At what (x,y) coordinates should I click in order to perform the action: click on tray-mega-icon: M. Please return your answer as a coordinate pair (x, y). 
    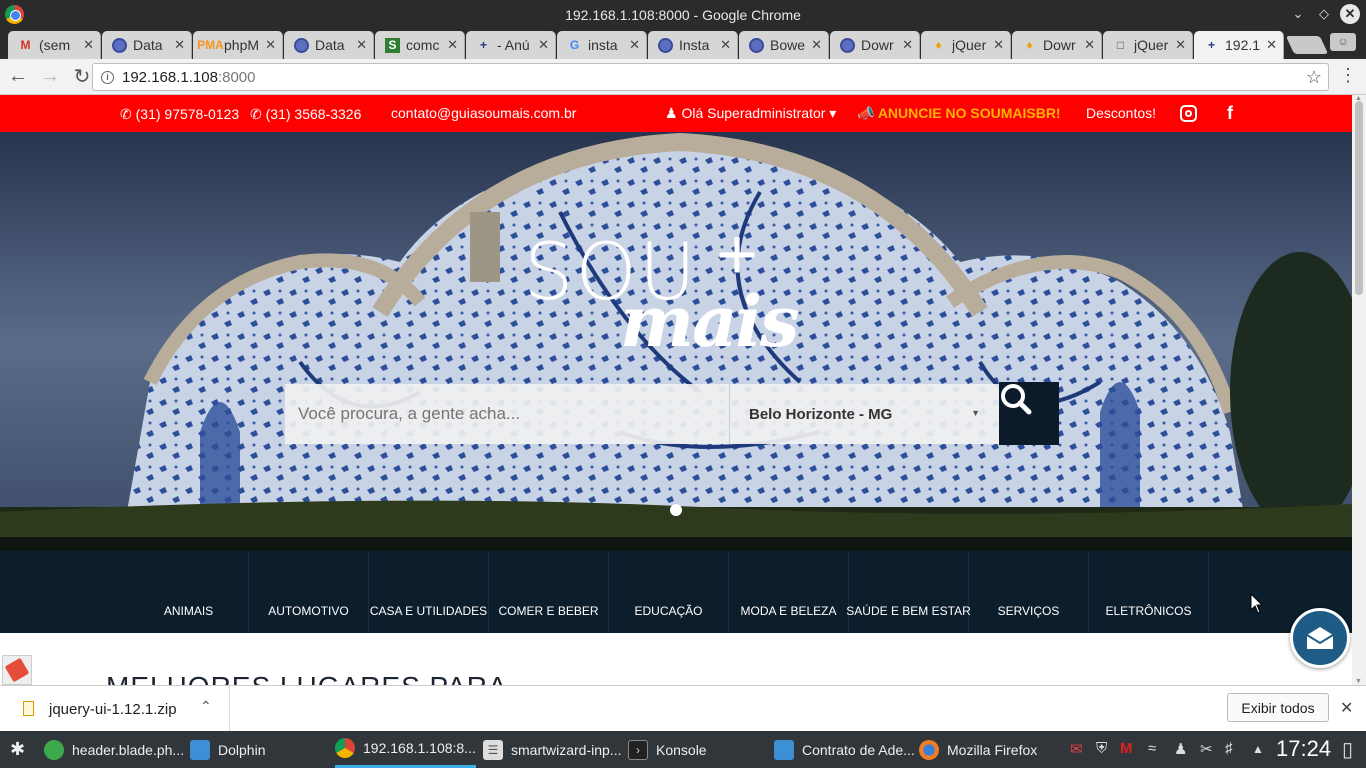
    Looking at the image, I should click on (1126, 748).